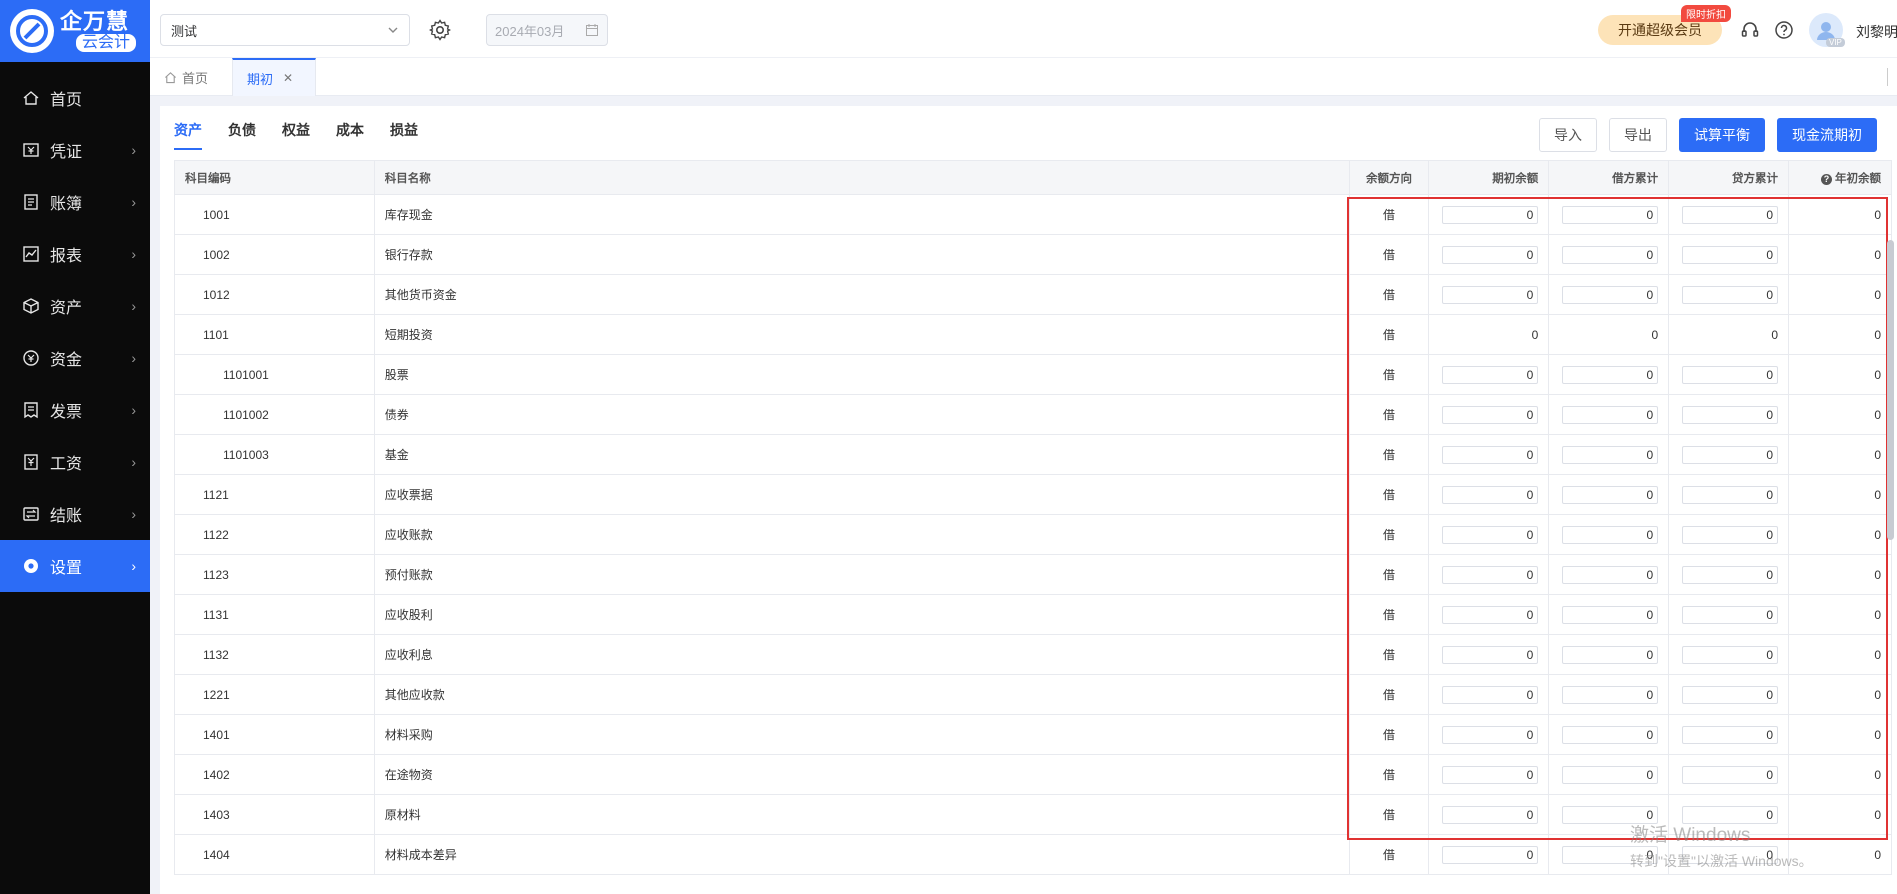 The image size is (1897, 894). I want to click on sidebar-item-4: 资产 ›, so click(75, 306).